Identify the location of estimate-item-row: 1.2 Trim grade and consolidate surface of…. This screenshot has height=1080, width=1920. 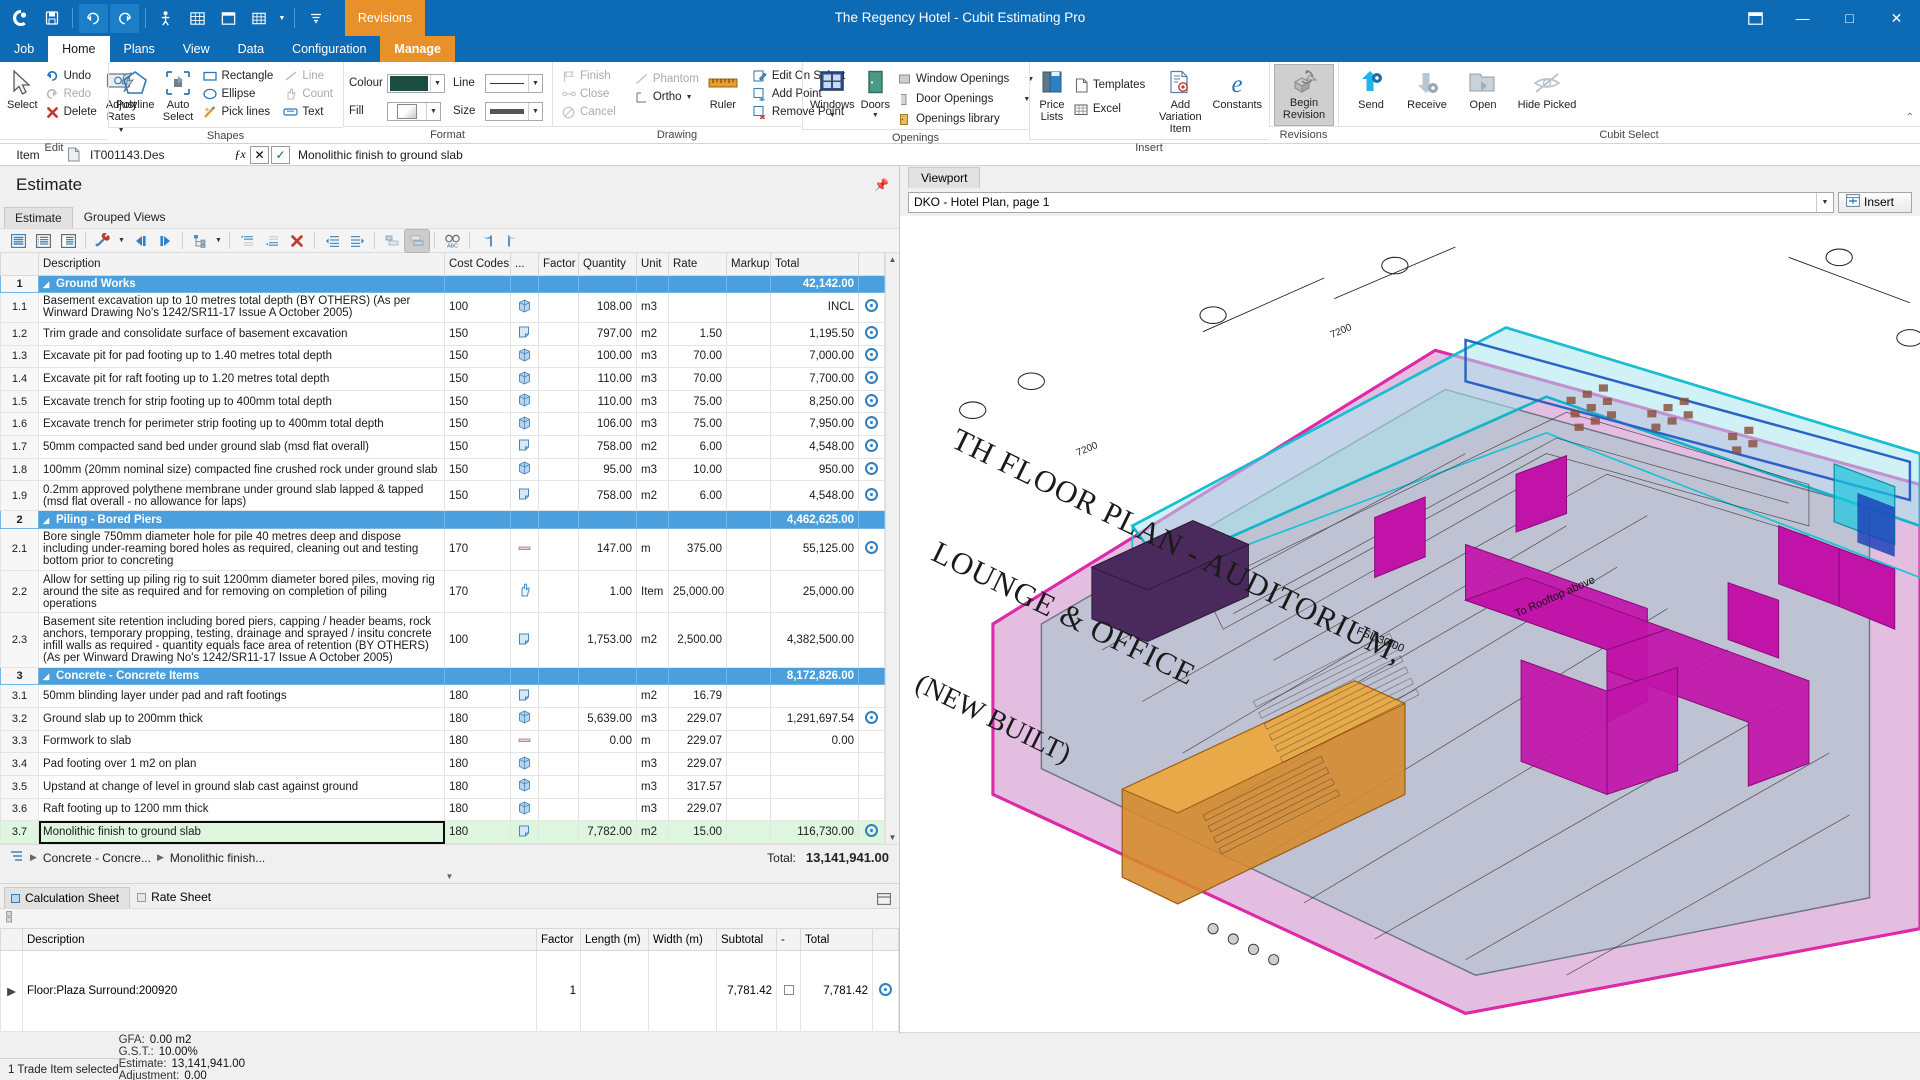
(442, 333).